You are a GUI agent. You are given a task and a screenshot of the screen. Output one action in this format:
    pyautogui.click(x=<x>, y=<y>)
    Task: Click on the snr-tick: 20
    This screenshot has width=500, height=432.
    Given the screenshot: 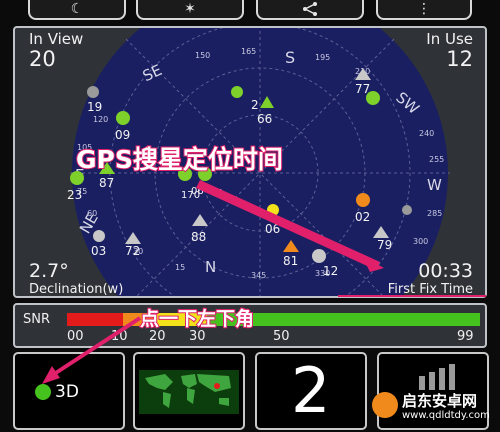 What is the action you would take?
    pyautogui.click(x=157, y=336)
    